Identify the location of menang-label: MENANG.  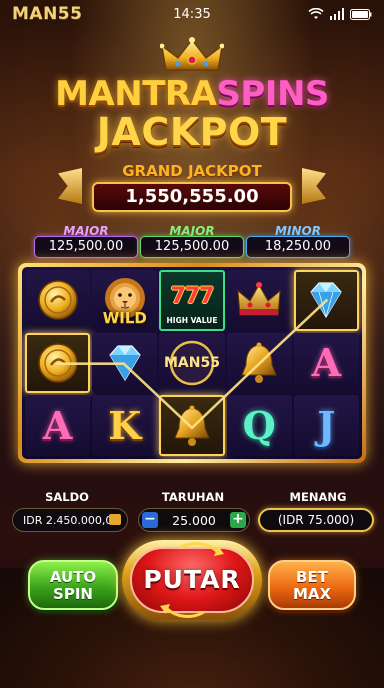
(318, 497).